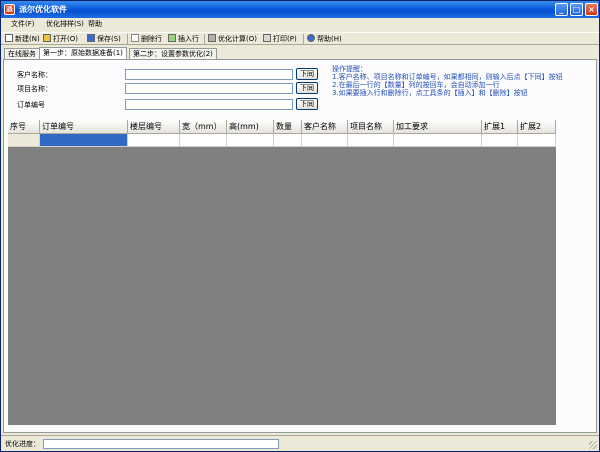  I want to click on delete-row-icon, so click(135, 38).